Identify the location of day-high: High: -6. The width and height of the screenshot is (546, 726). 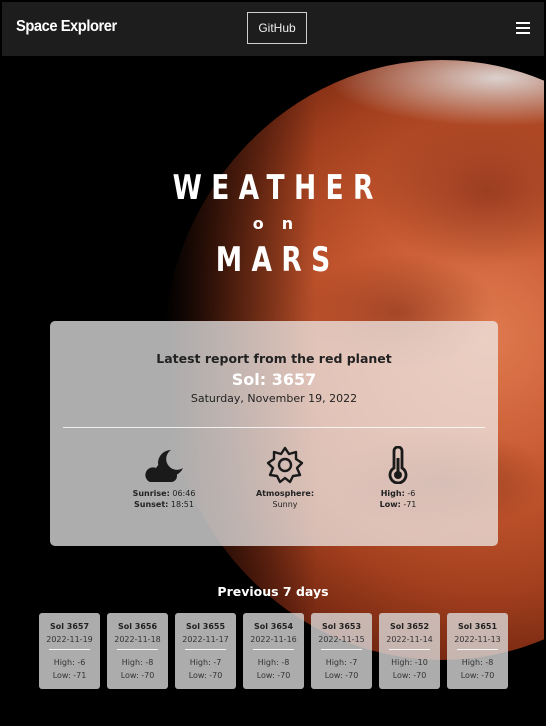
(69, 662).